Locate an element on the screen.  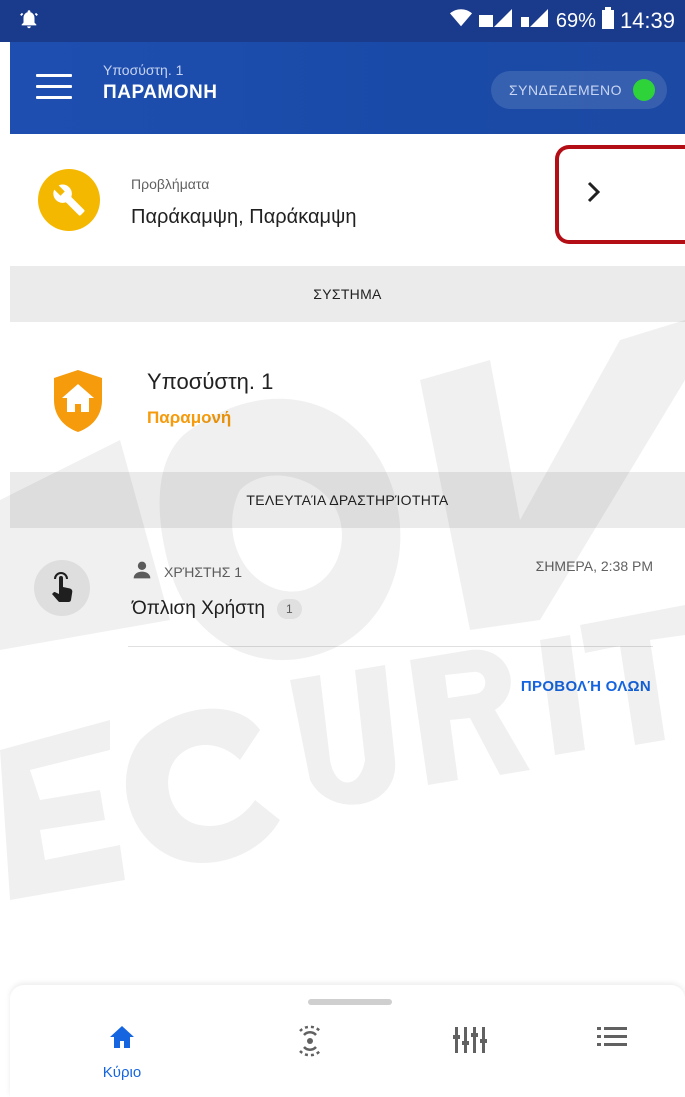
menu-icon is located at coordinates (54, 88).